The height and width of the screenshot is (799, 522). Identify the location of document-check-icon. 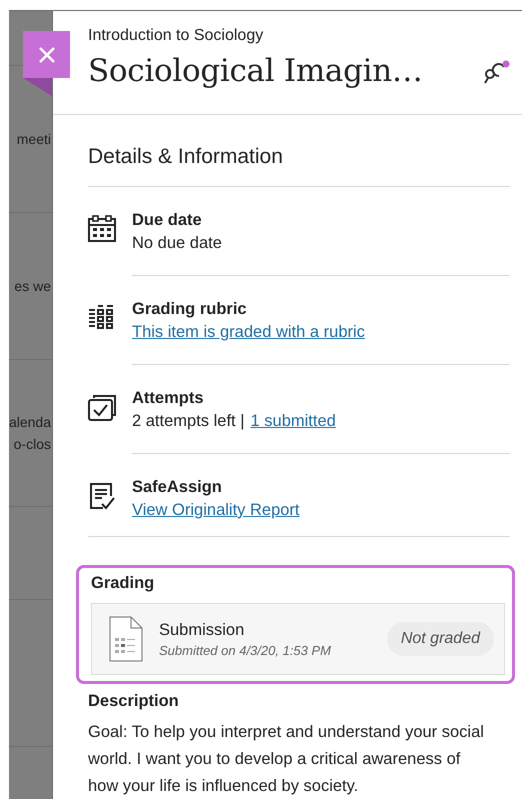
(102, 496).